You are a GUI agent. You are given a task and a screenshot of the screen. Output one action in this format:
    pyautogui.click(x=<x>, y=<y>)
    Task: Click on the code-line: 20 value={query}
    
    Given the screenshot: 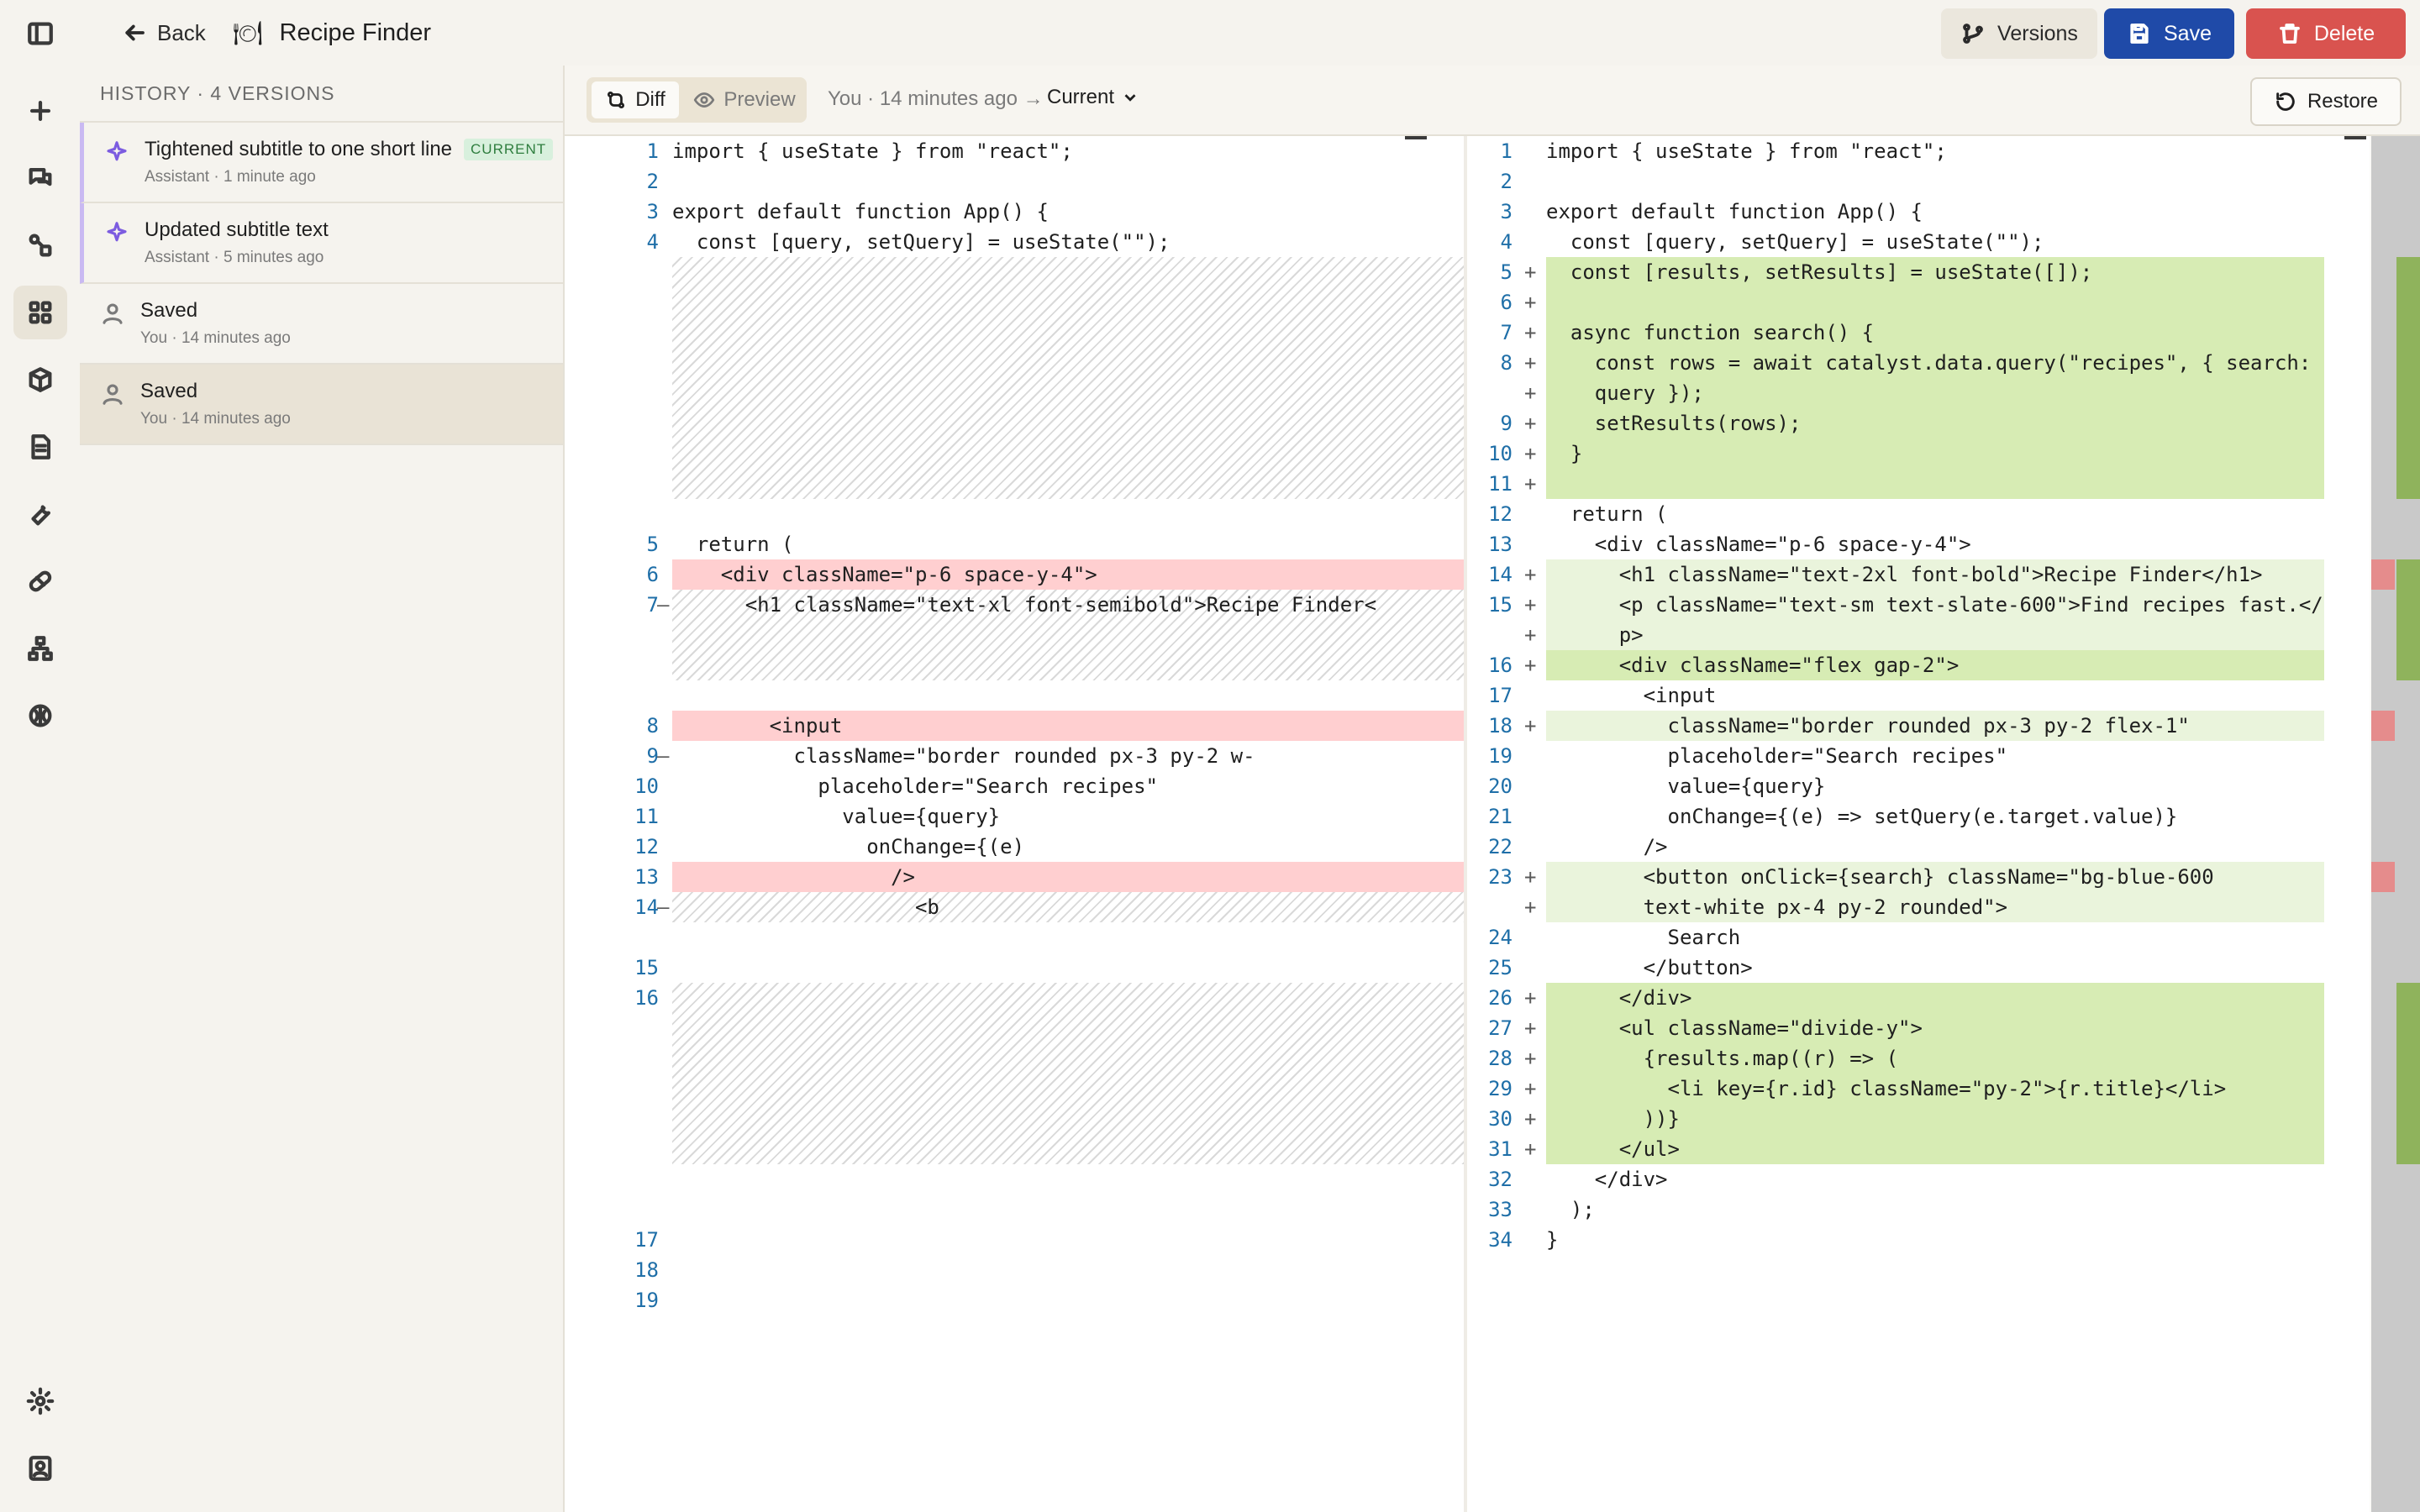 What is the action you would take?
    pyautogui.click(x=1919, y=786)
    